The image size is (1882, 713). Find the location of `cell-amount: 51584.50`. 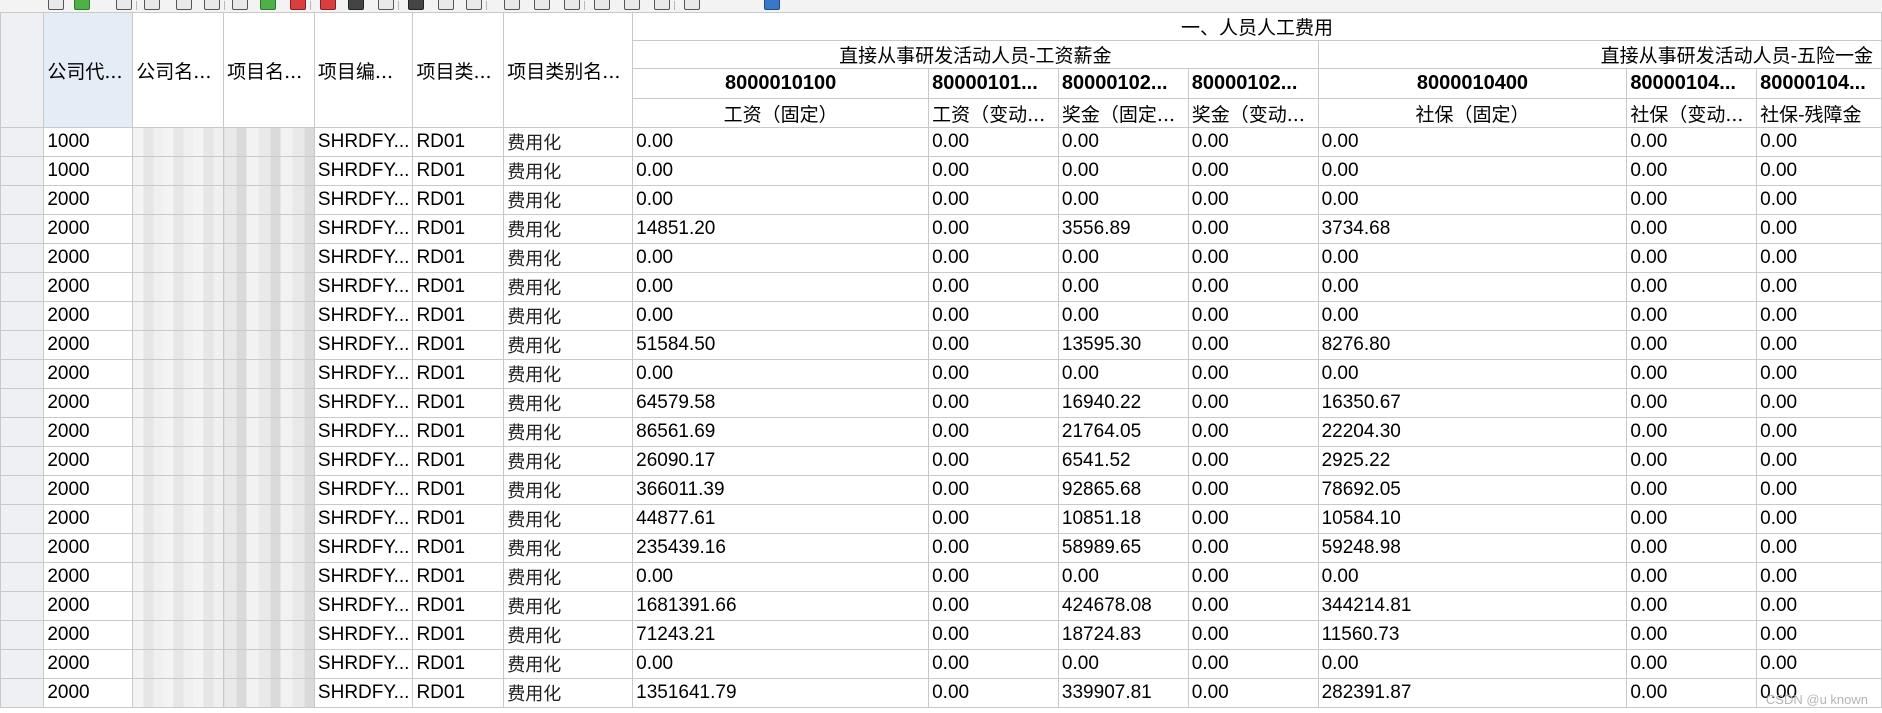

cell-amount: 51584.50 is located at coordinates (781, 345).